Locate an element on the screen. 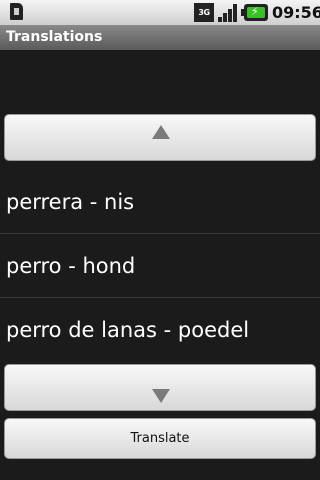 The width and height of the screenshot is (320, 480). translate-button-label: Translate is located at coordinates (160, 438).